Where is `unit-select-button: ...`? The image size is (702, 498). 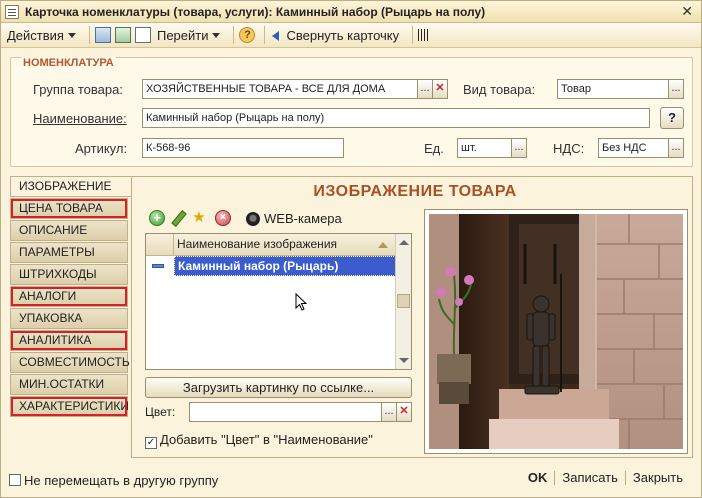 unit-select-button: ... is located at coordinates (519, 148).